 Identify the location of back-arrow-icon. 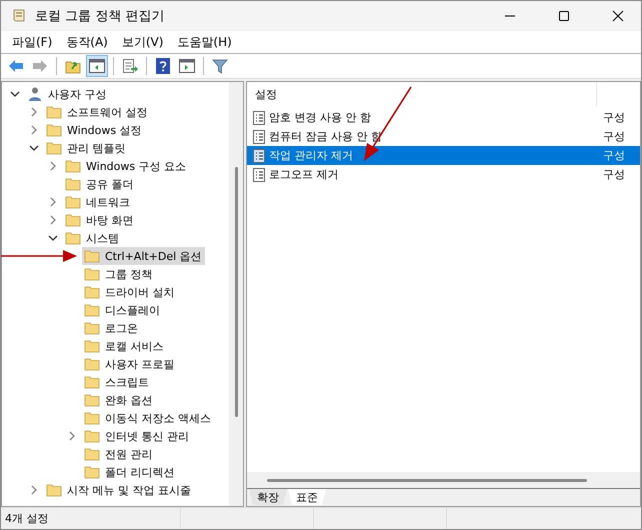
(16, 66).